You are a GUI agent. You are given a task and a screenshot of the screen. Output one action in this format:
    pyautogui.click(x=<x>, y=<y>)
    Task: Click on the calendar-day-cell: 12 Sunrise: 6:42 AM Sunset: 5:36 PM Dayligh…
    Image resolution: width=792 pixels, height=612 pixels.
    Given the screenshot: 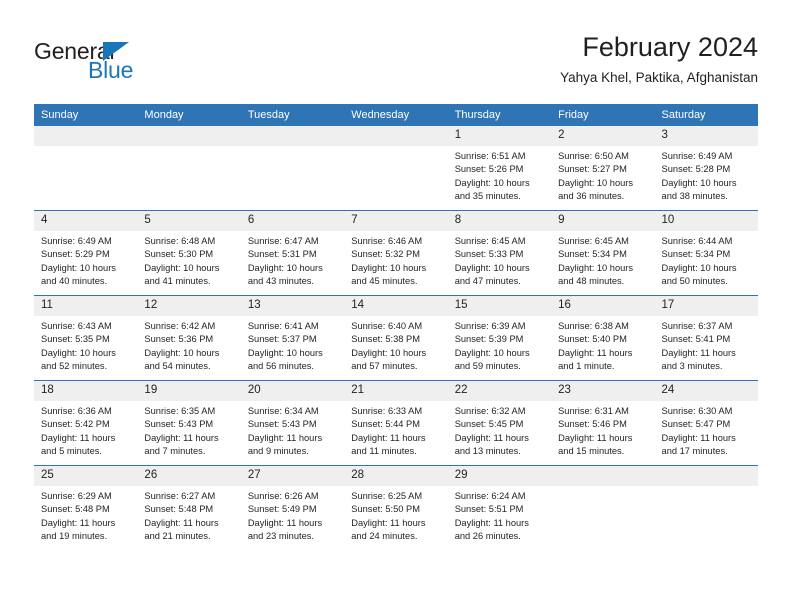 What is the action you would take?
    pyautogui.click(x=189, y=338)
    